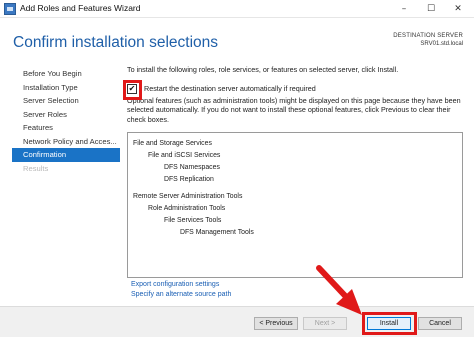  What do you see at coordinates (339, 290) in the screenshot?
I see `red-arrow-annotation` at bounding box center [339, 290].